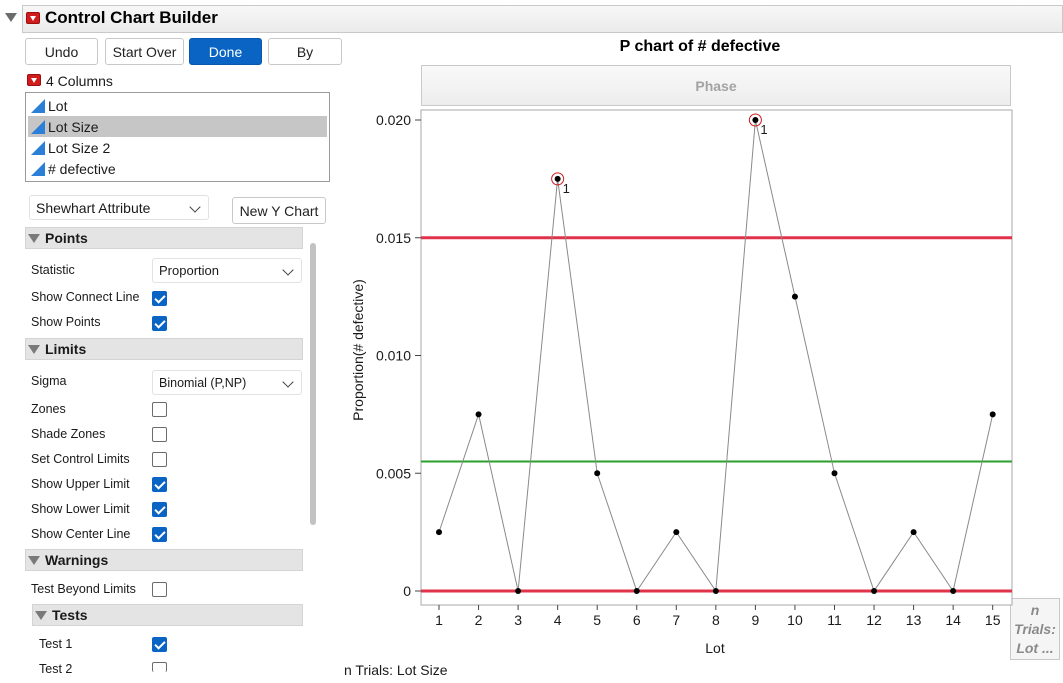  What do you see at coordinates (53, 270) in the screenshot?
I see `statistic-label: Statistic` at bounding box center [53, 270].